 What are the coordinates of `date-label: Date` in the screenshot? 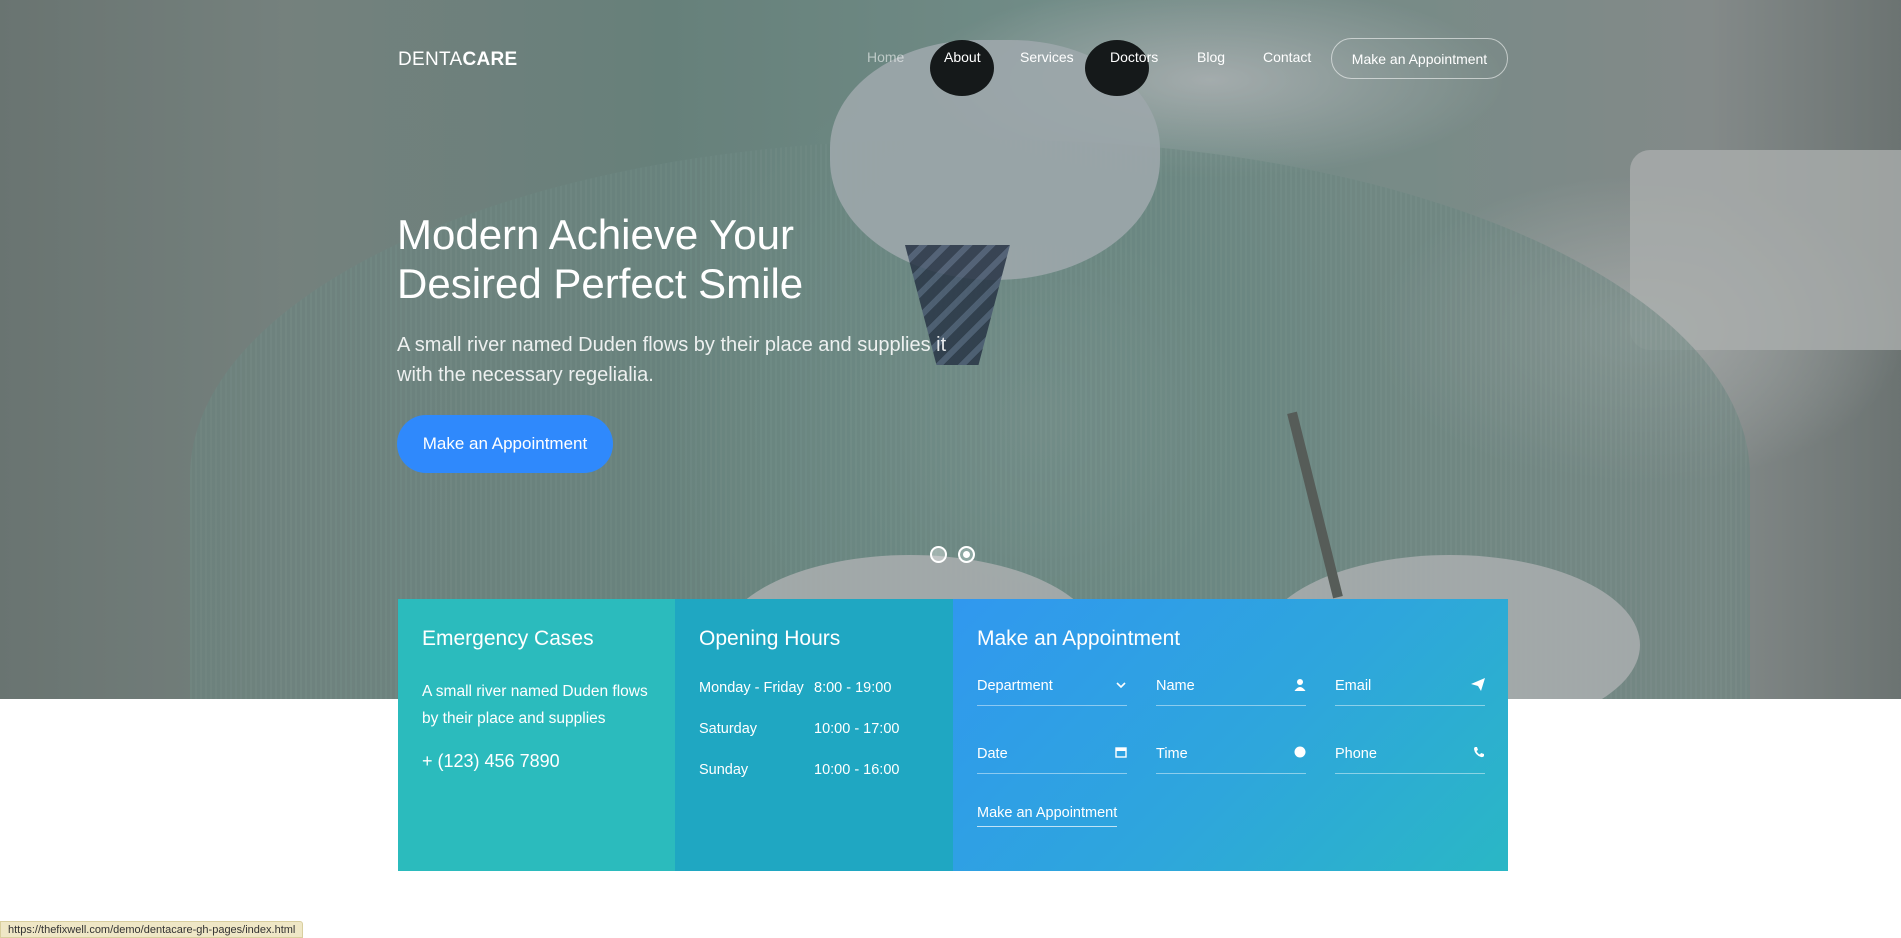 It's located at (992, 754).